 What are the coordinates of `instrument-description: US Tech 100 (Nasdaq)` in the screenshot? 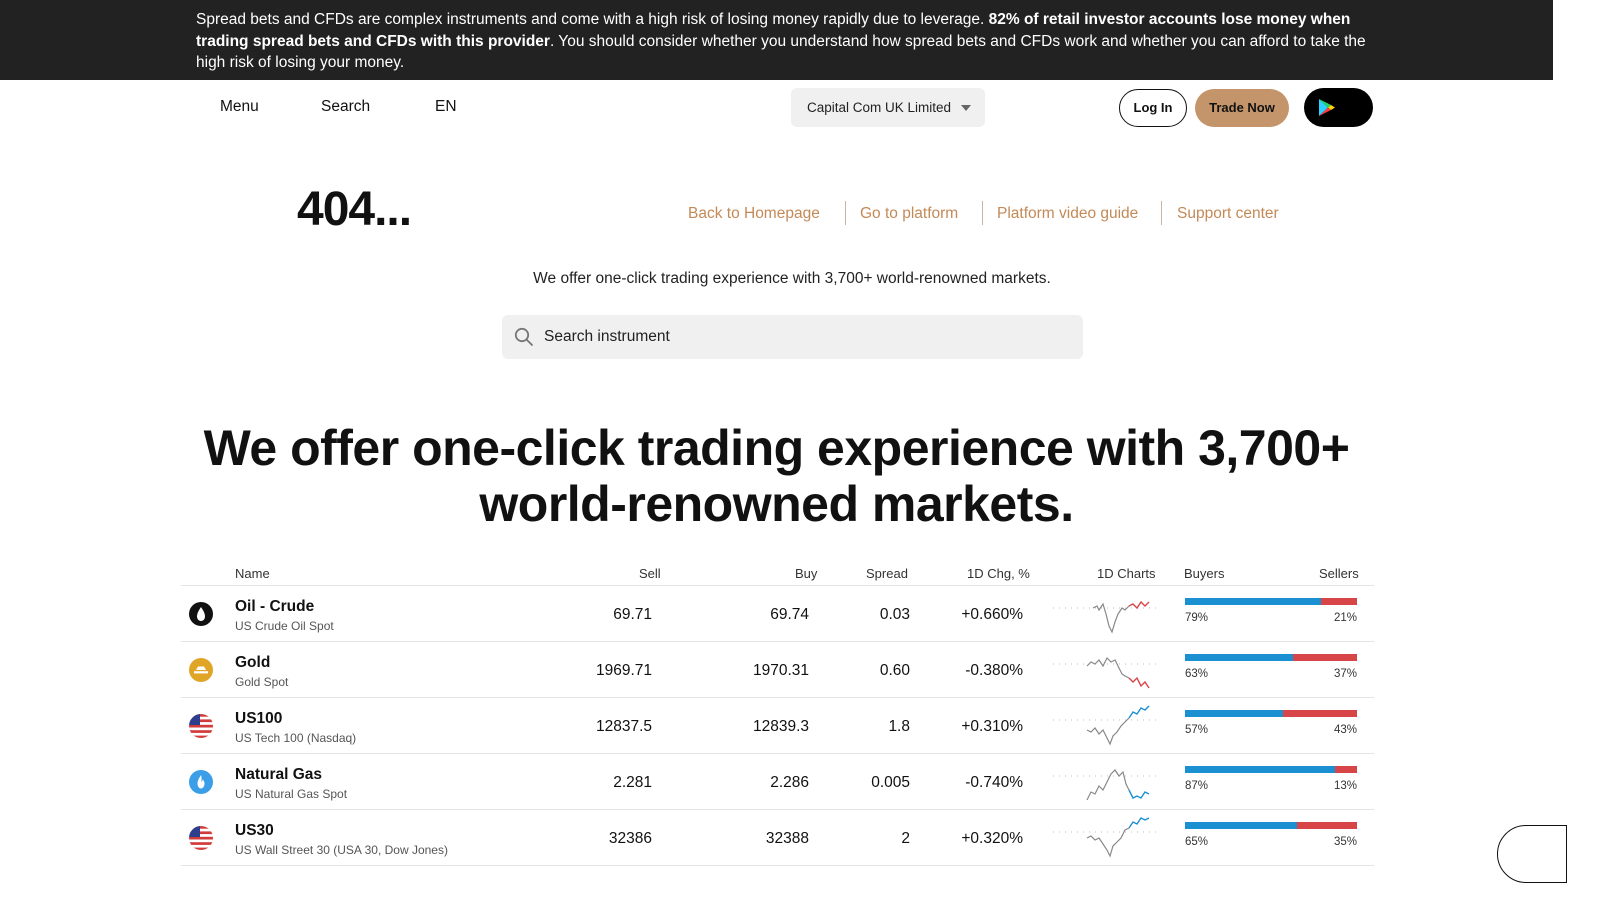 It's located at (296, 738).